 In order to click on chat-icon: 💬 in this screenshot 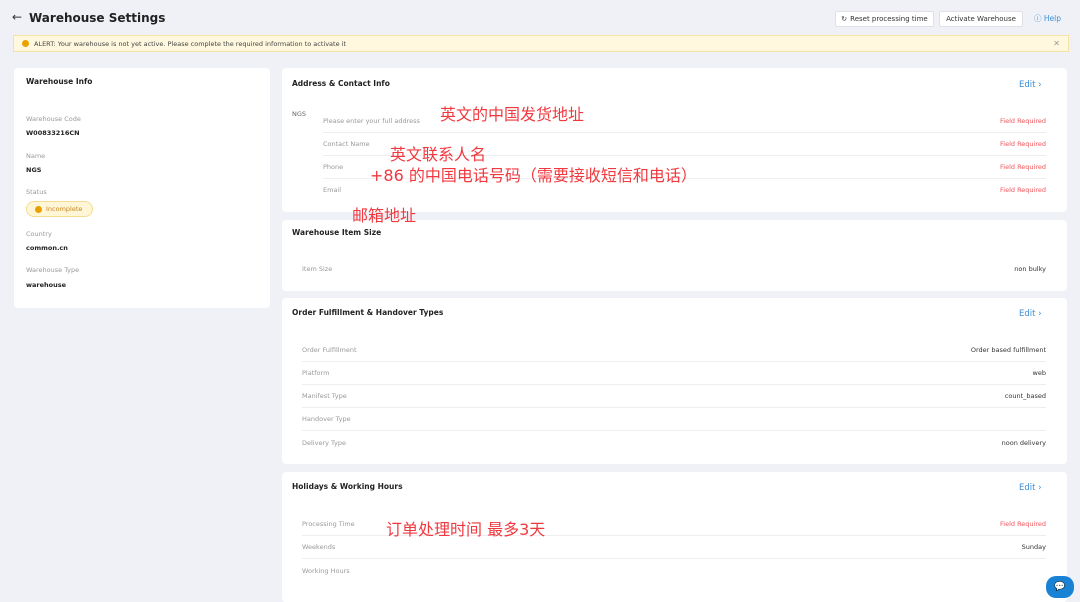, I will do `click(1060, 587)`.